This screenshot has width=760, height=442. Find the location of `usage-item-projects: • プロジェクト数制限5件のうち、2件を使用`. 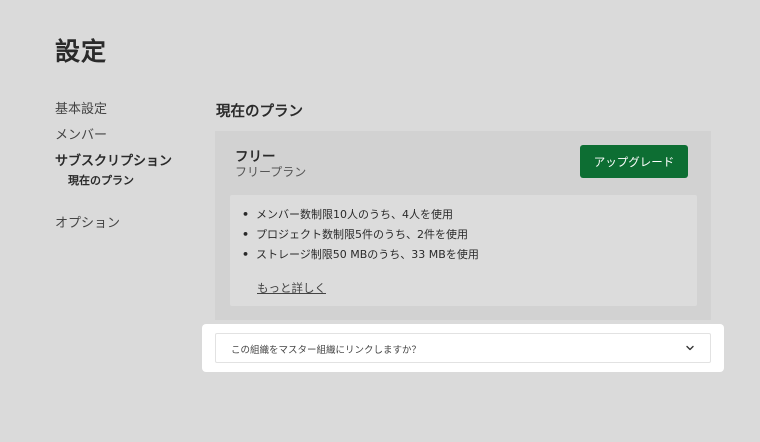

usage-item-projects: • プロジェクト数制限5件のうち、2件を使用 is located at coordinates (360, 237).